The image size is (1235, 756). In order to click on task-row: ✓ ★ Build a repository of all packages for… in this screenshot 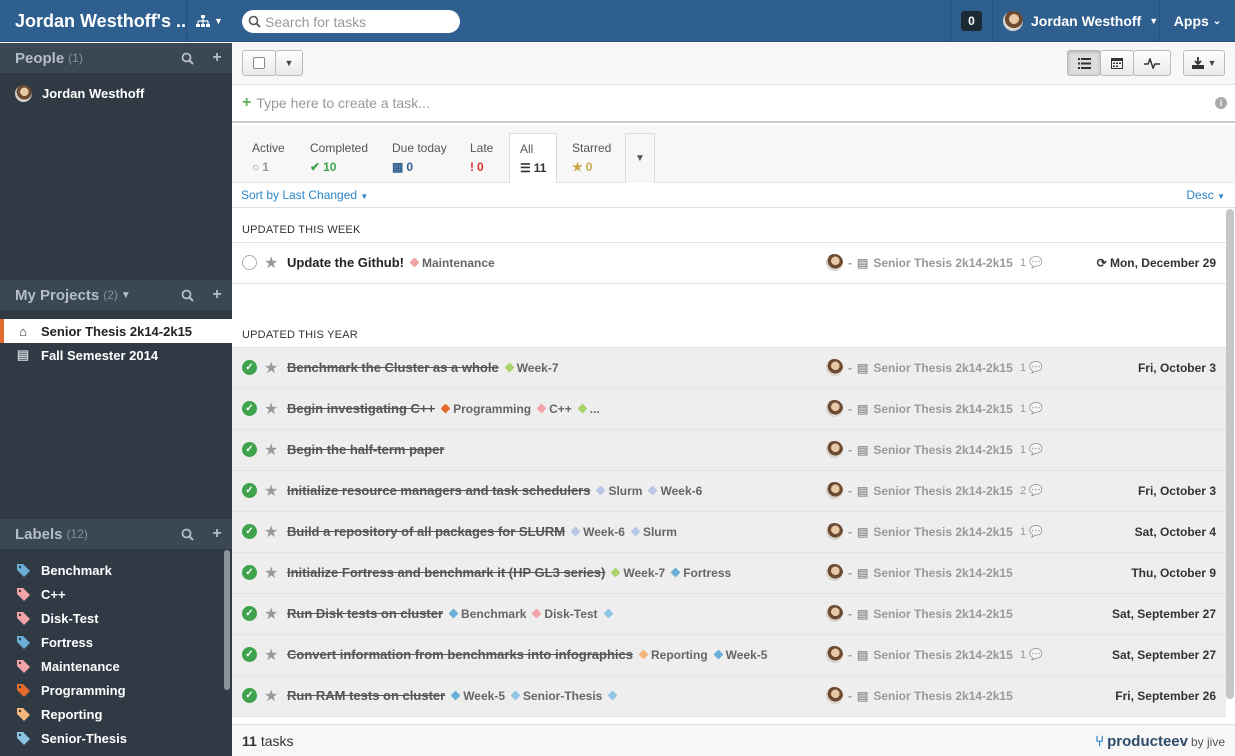, I will do `click(729, 532)`.